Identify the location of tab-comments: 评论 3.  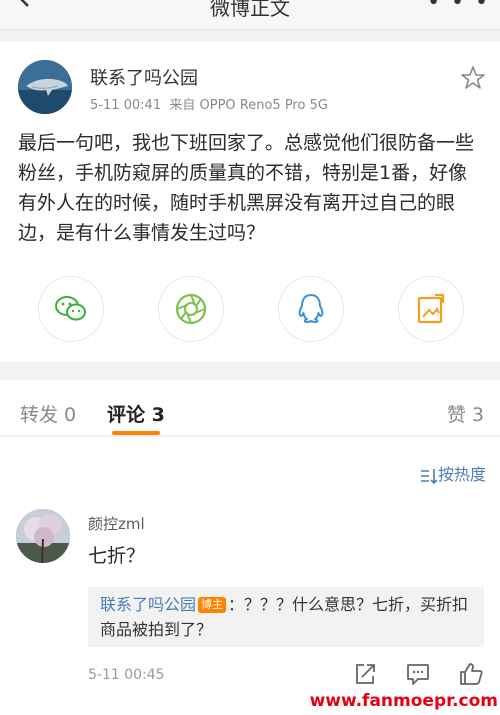
(136, 413).